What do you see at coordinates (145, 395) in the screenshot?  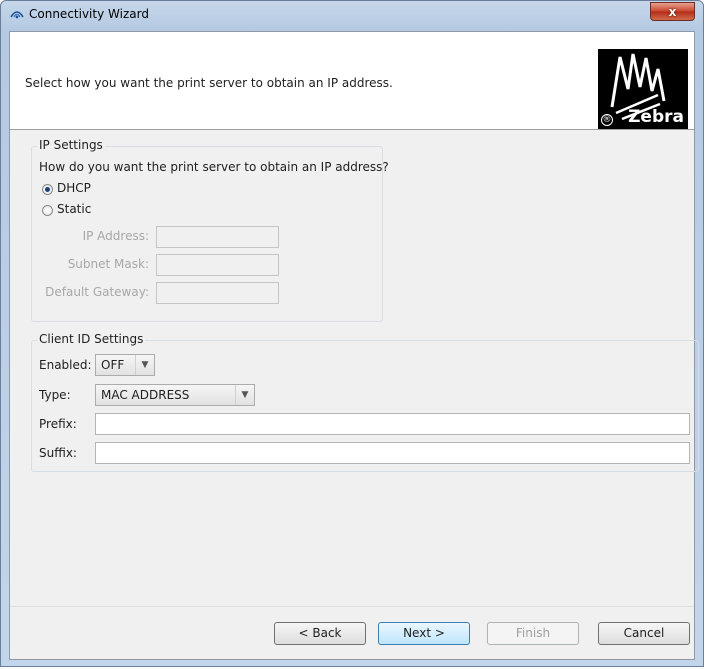 I see `type-value: MAC ADDRESS` at bounding box center [145, 395].